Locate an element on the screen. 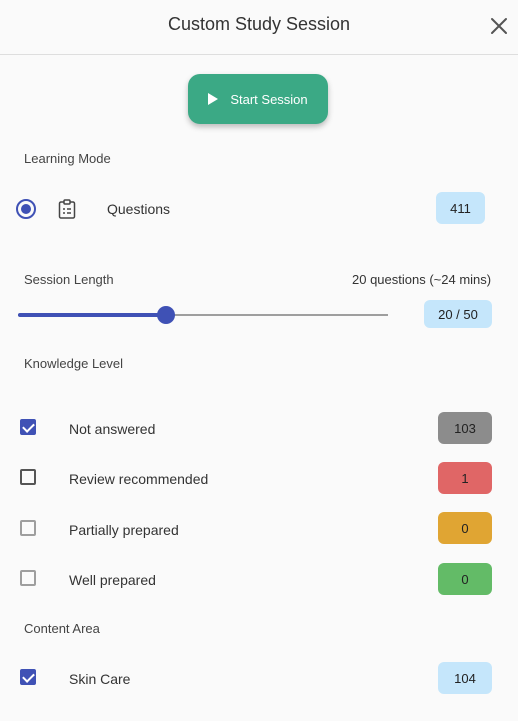  review-recommended-checkbox is located at coordinates (28, 477).